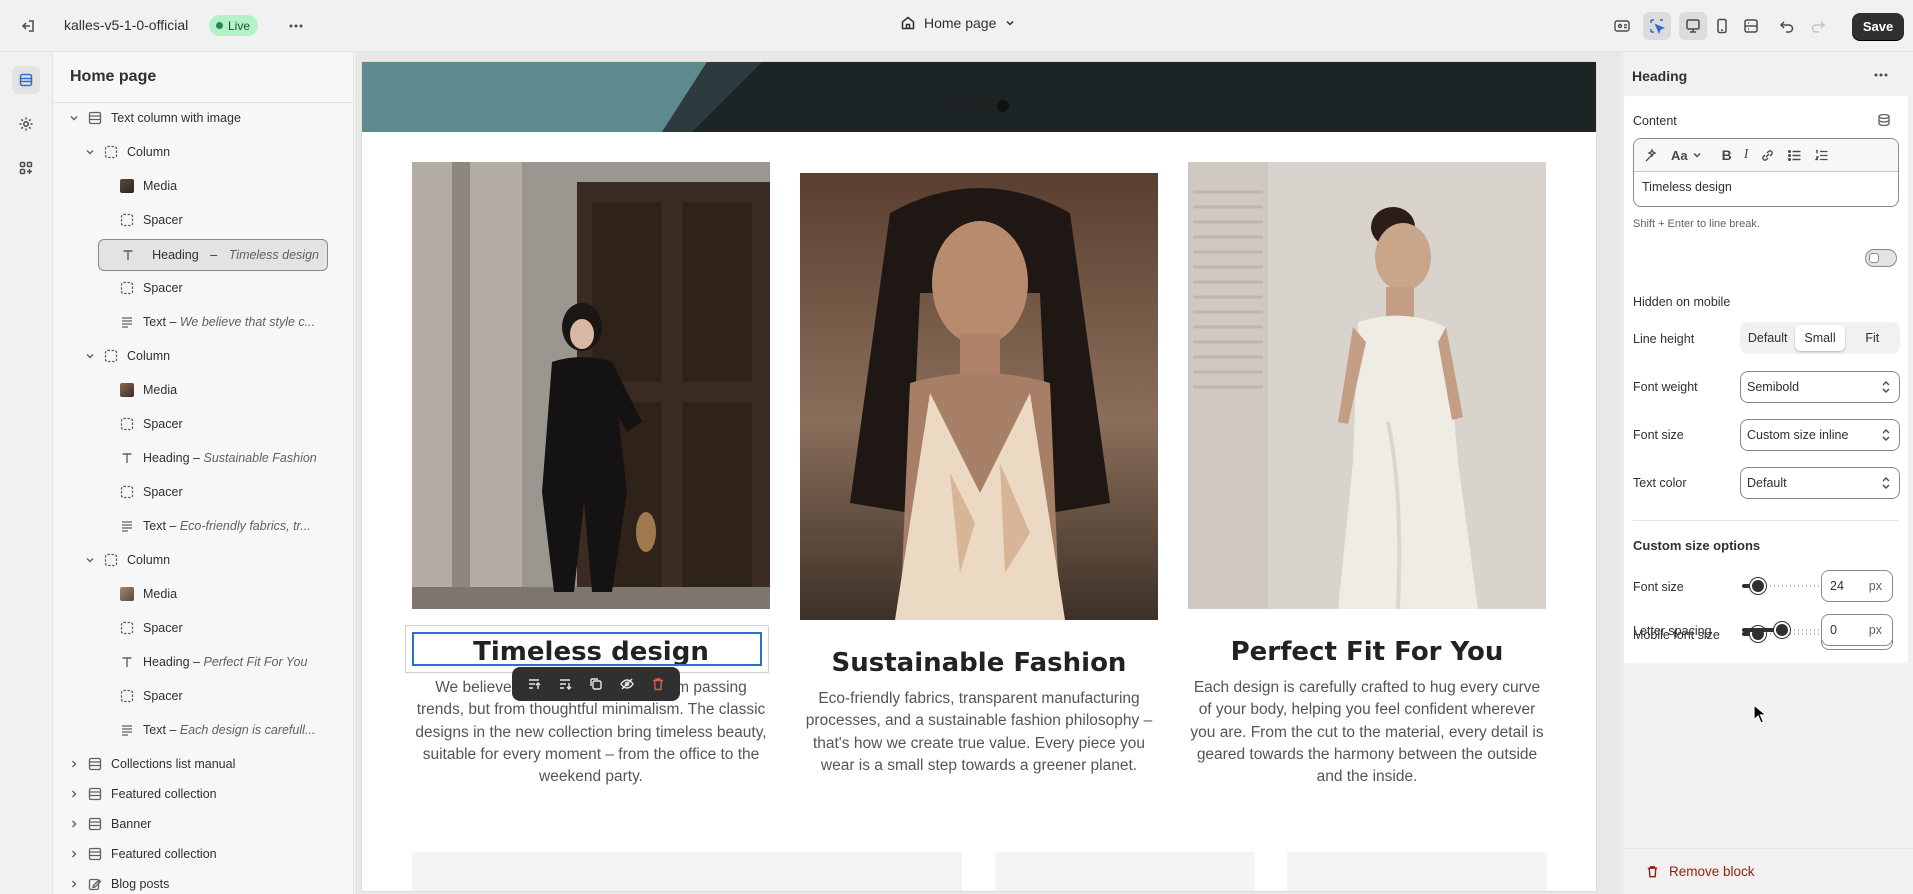  What do you see at coordinates (1781, 586) in the screenshot?
I see `font-size-slider` at bounding box center [1781, 586].